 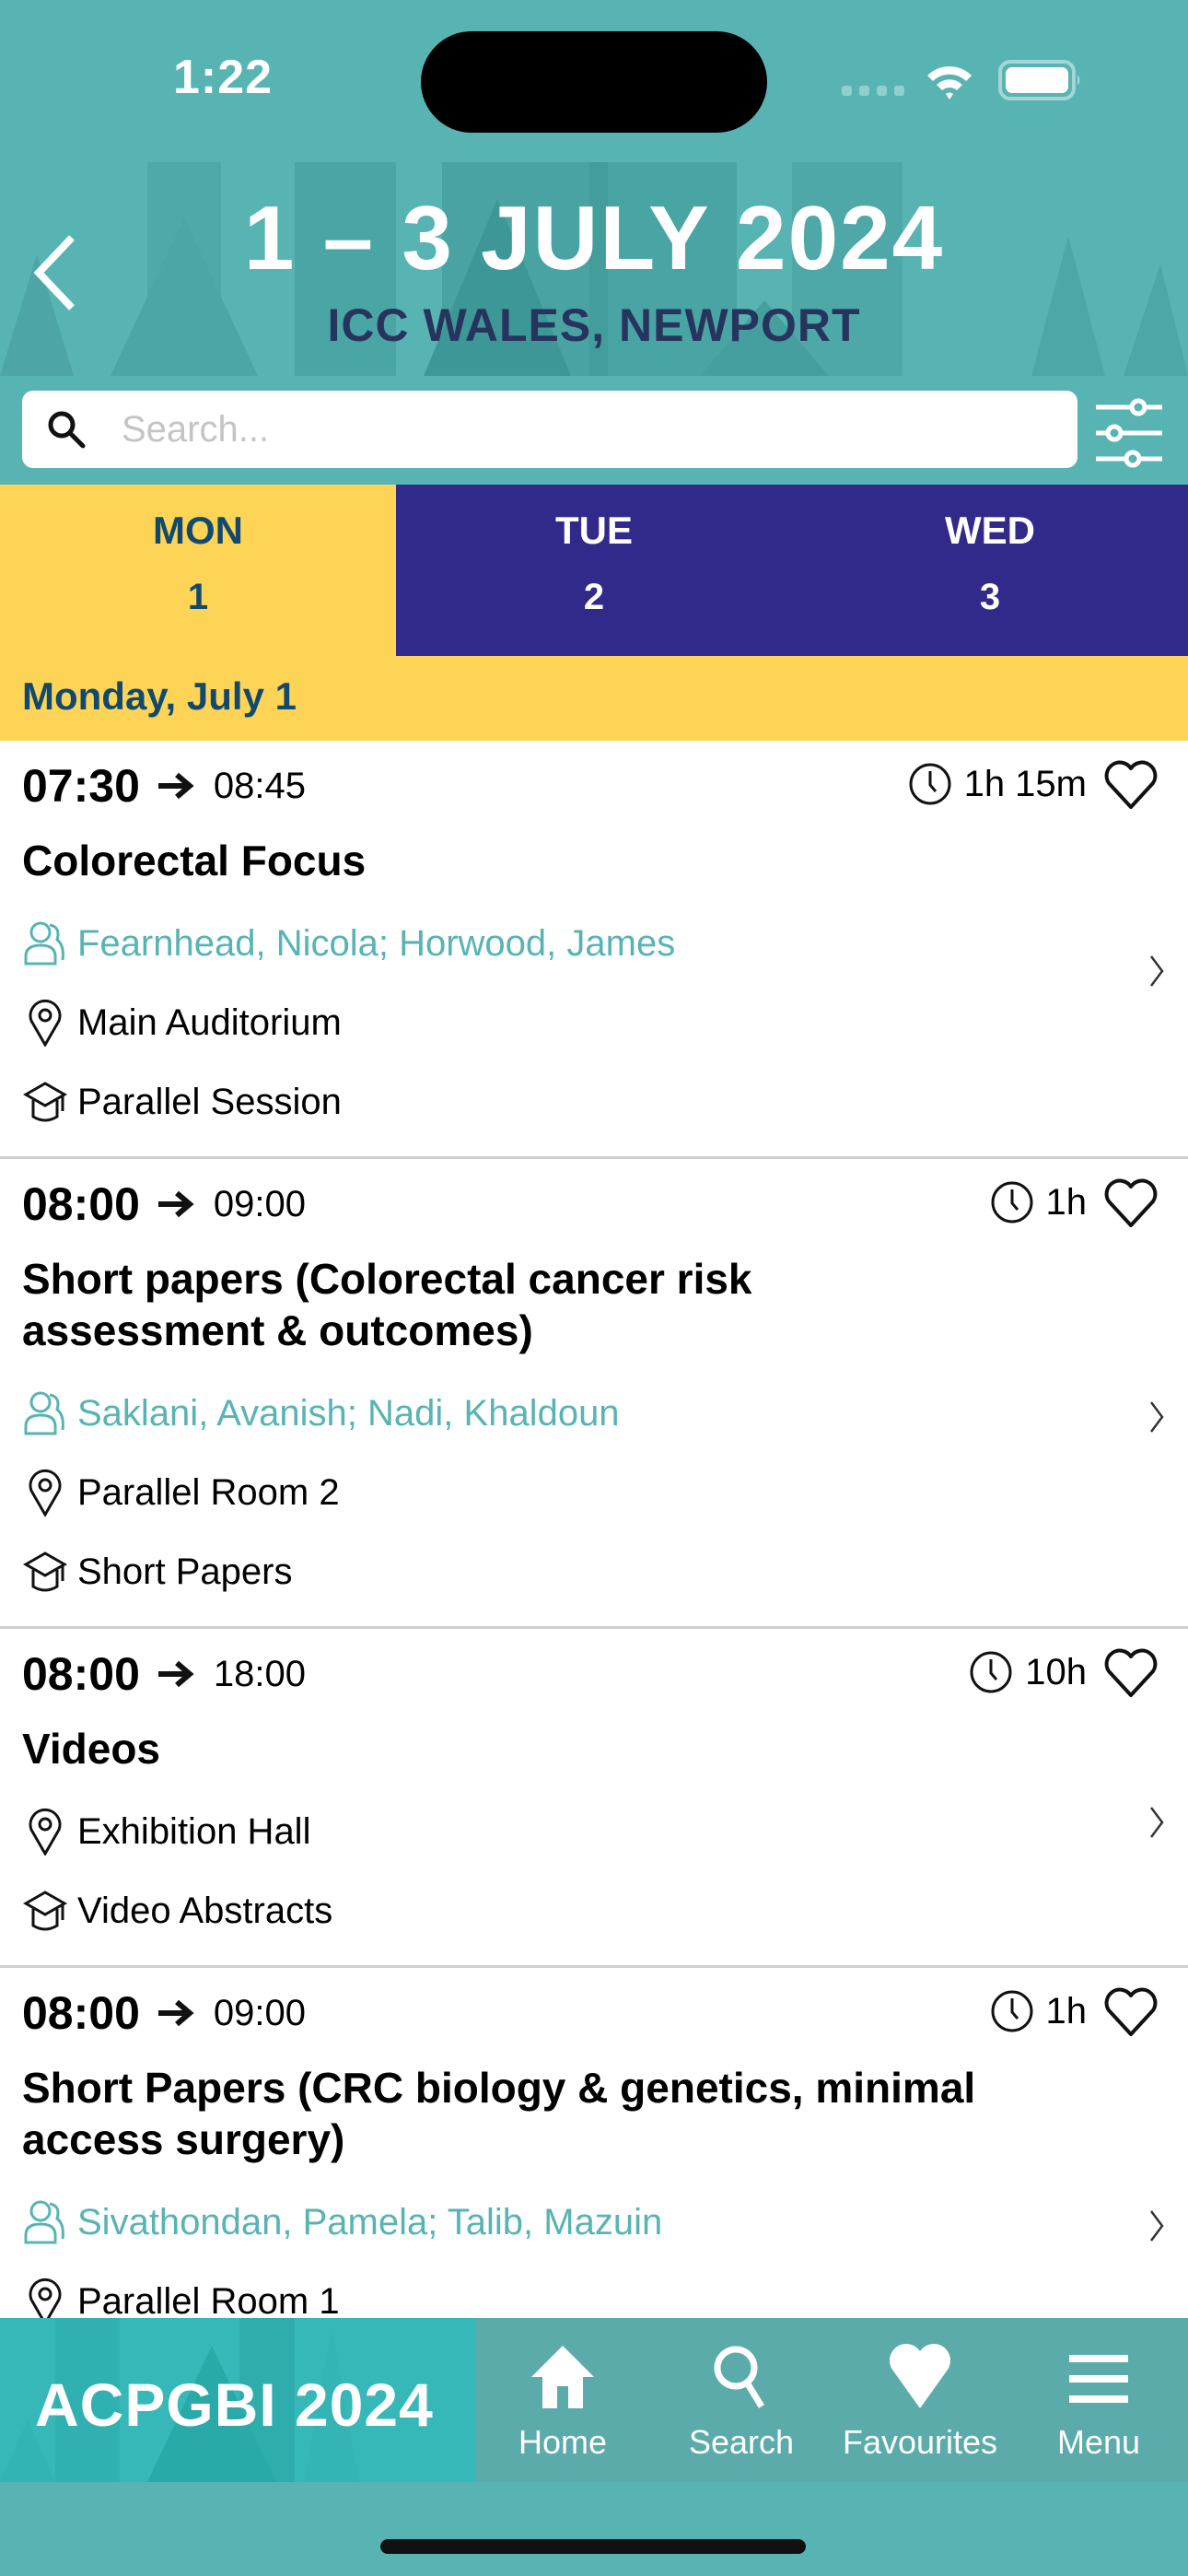 What do you see at coordinates (348, 1413) in the screenshot?
I see `speakers-label: Saklani, Avanish; Nadi, Khaldoun` at bounding box center [348, 1413].